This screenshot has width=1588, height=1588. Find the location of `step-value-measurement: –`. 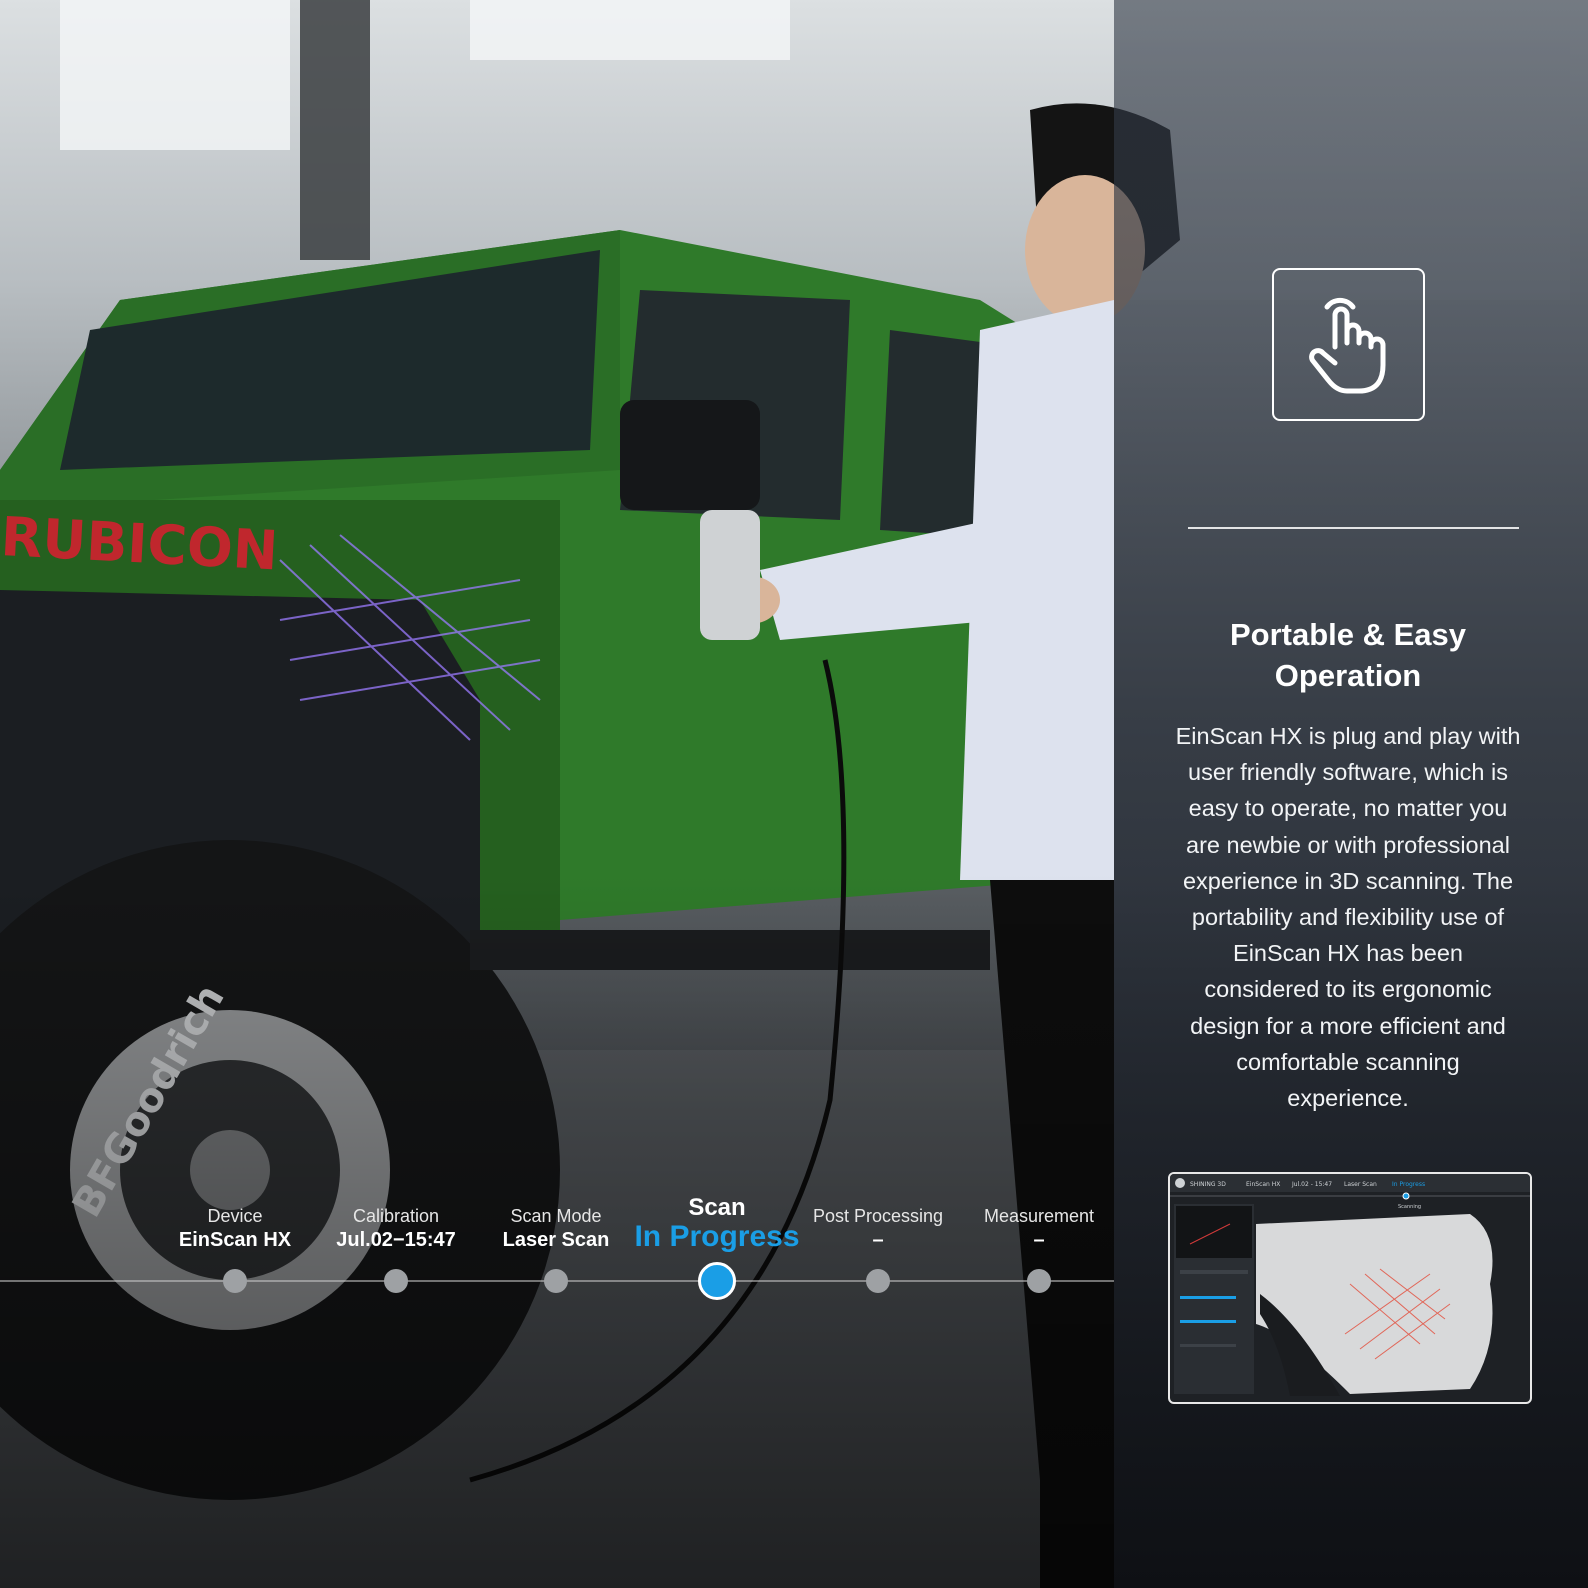

step-value-measurement: – is located at coordinates (1039, 1240).